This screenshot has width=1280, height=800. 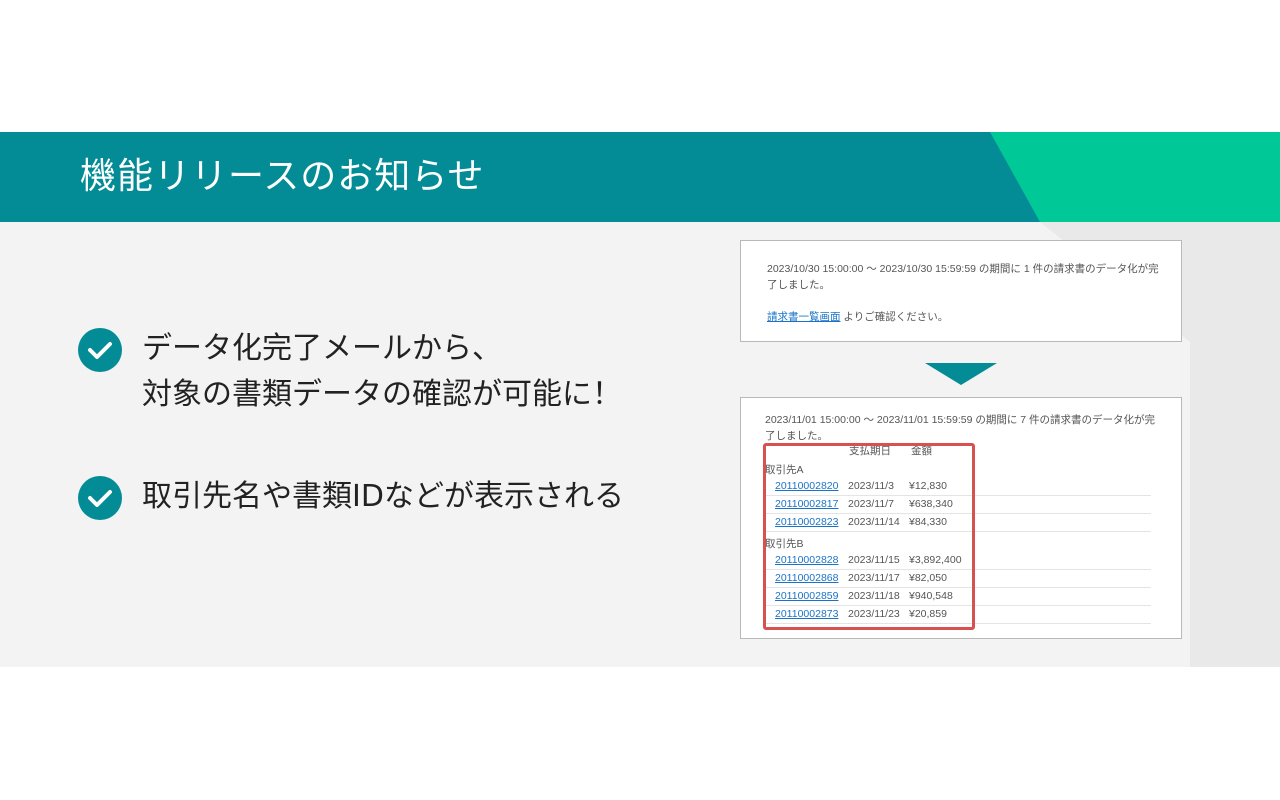 I want to click on feature-line: データ化完了メールから、, so click(x=322, y=348).